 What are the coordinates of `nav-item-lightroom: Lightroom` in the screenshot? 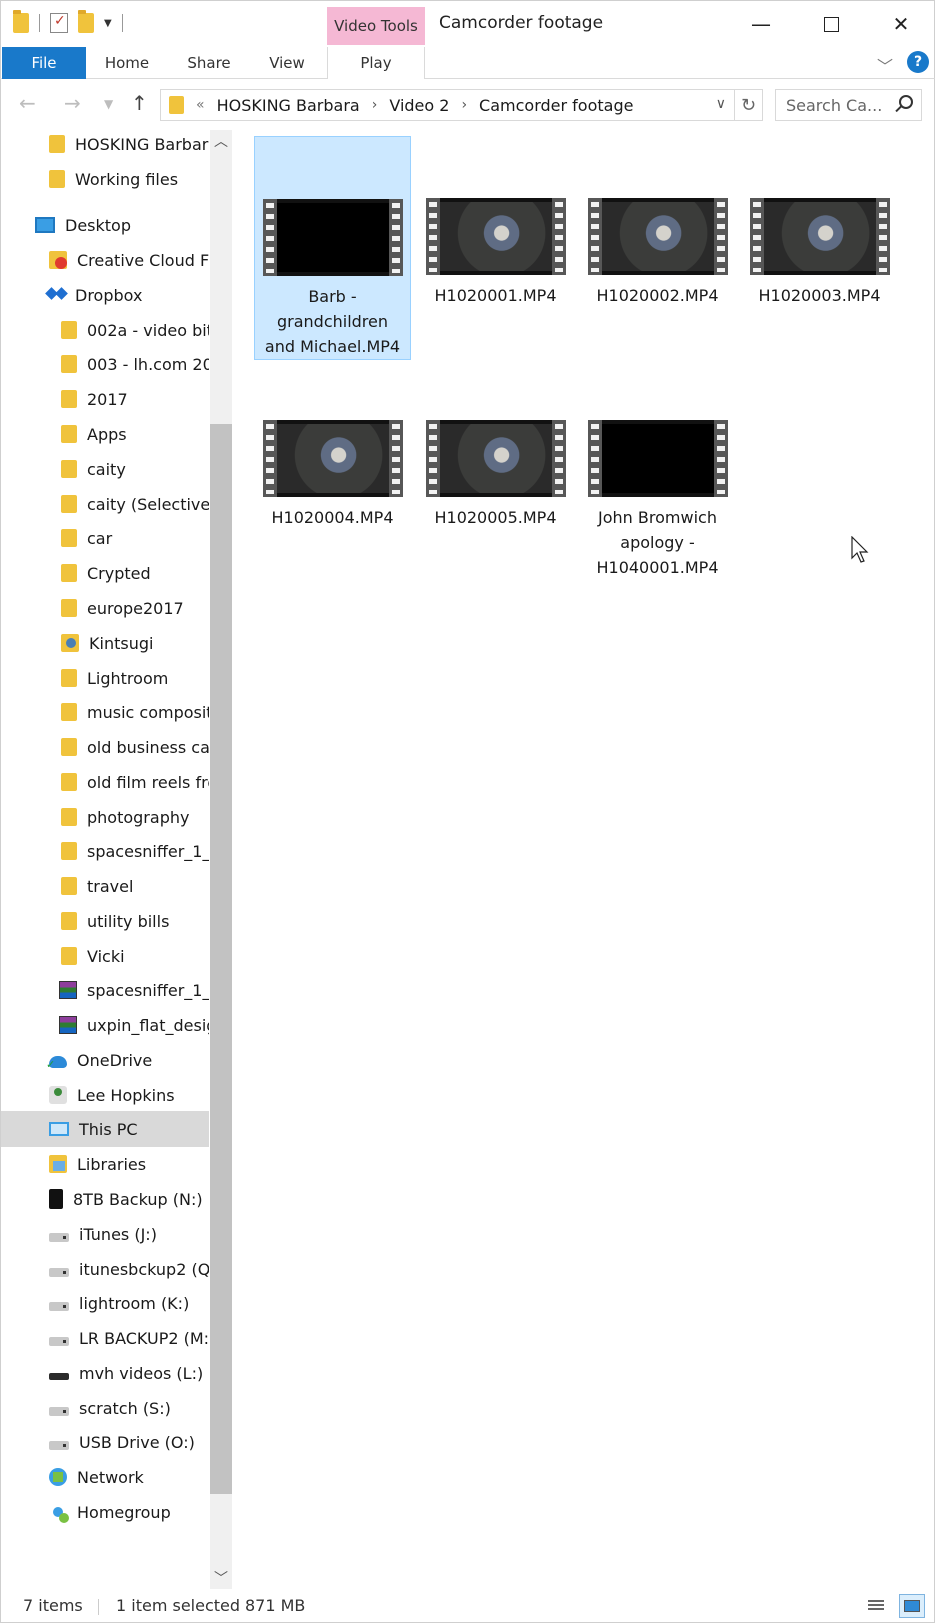 It's located at (105, 678).